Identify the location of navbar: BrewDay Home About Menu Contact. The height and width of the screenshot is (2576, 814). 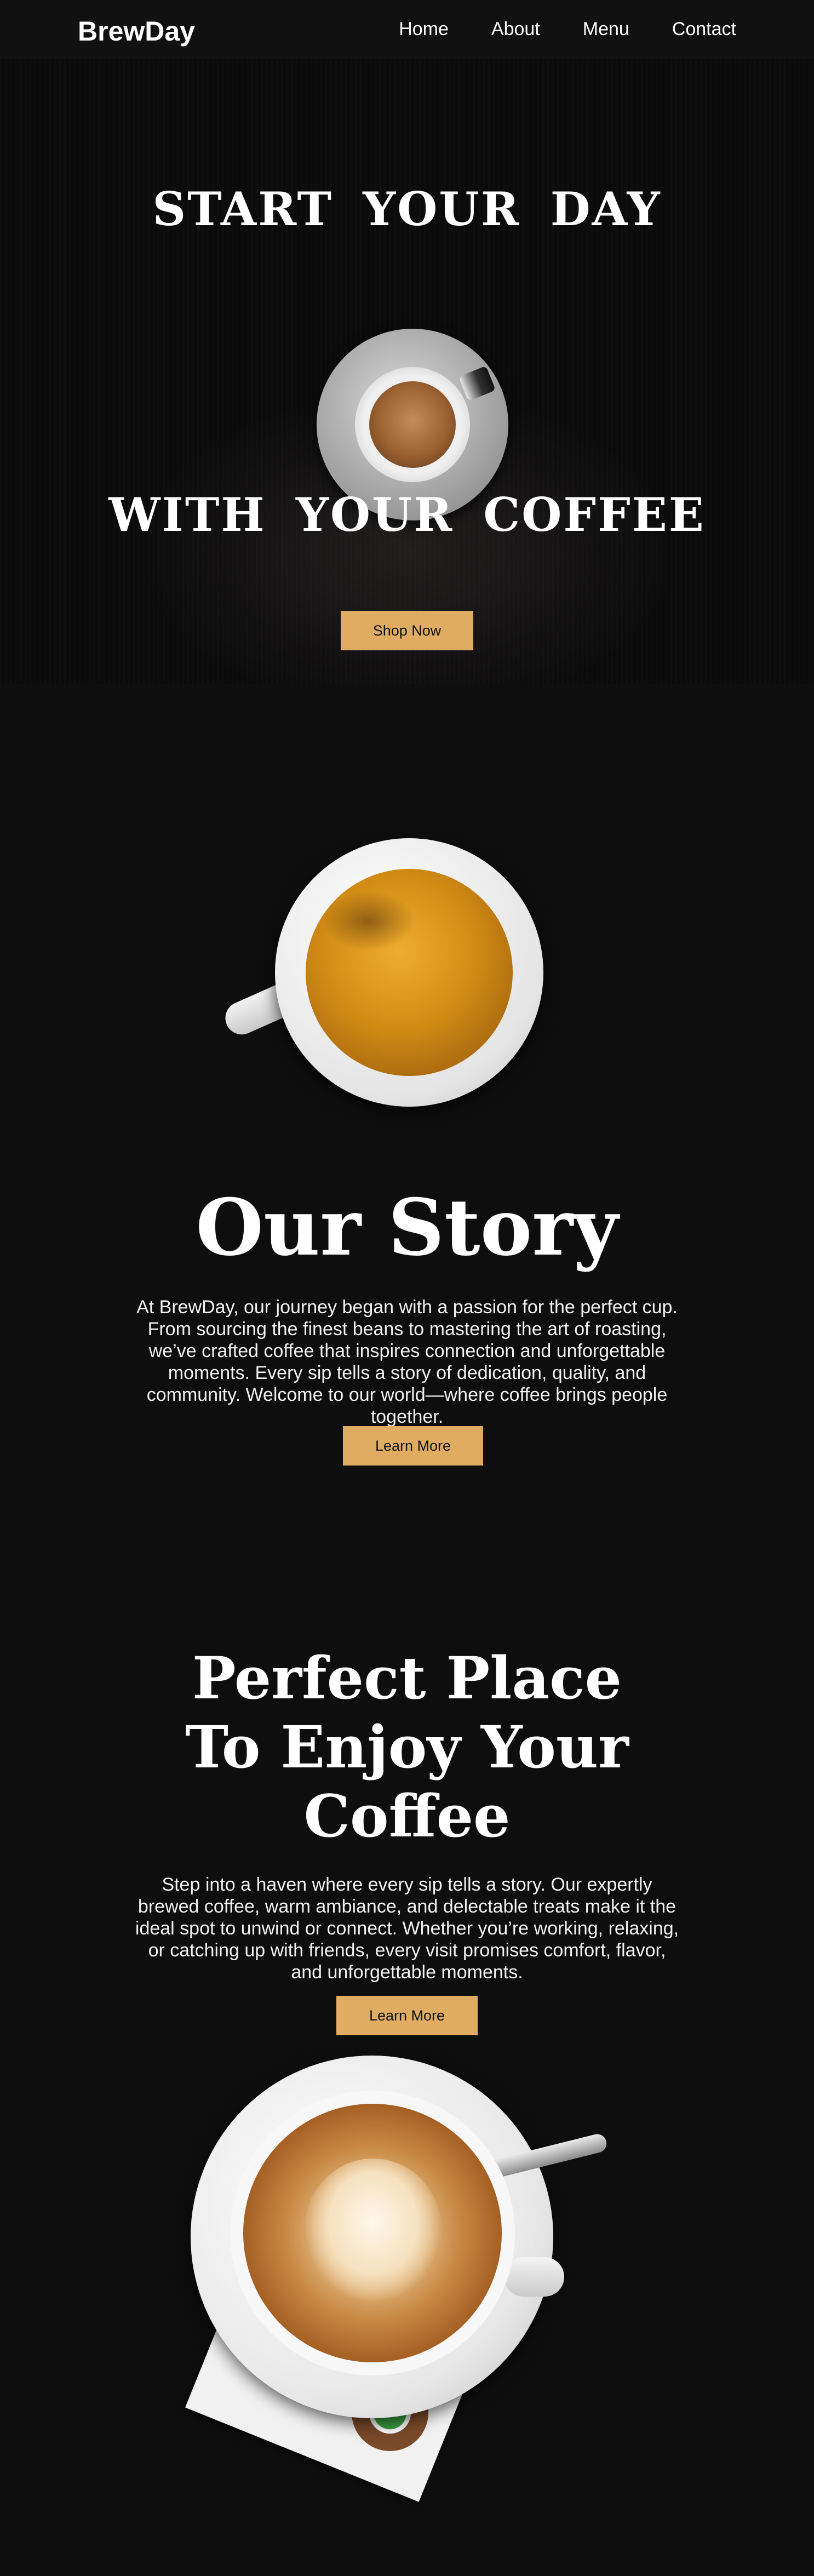
(407, 29).